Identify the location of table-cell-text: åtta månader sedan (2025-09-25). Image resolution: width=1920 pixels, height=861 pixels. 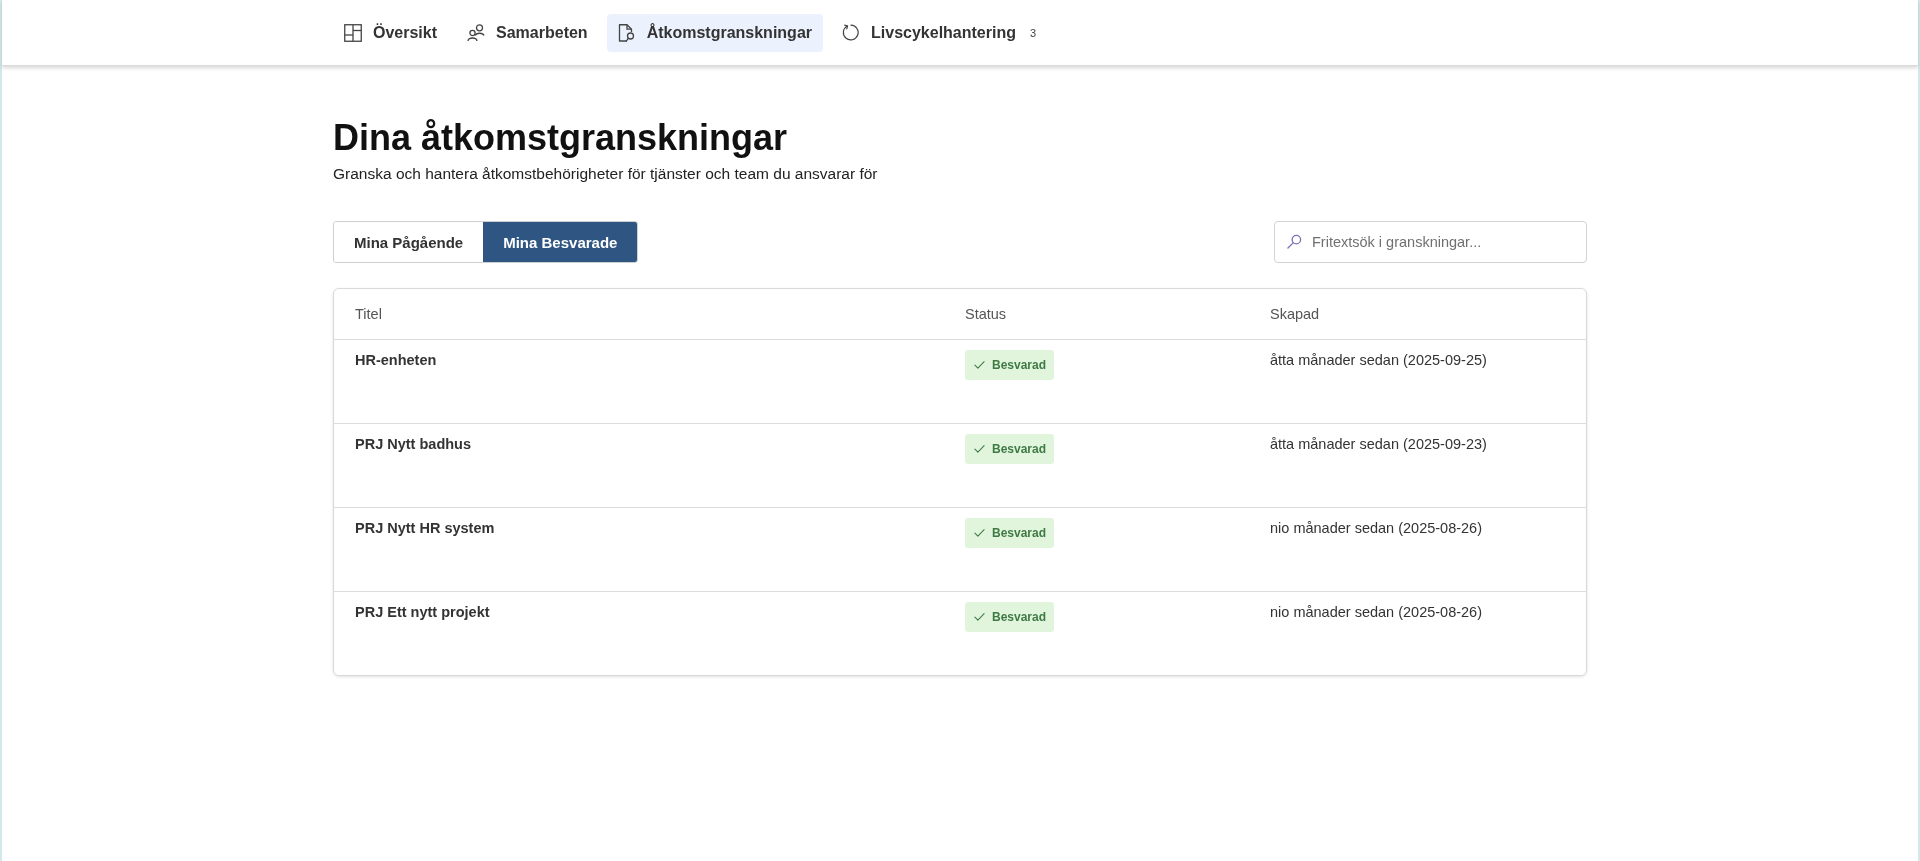
(1378, 360).